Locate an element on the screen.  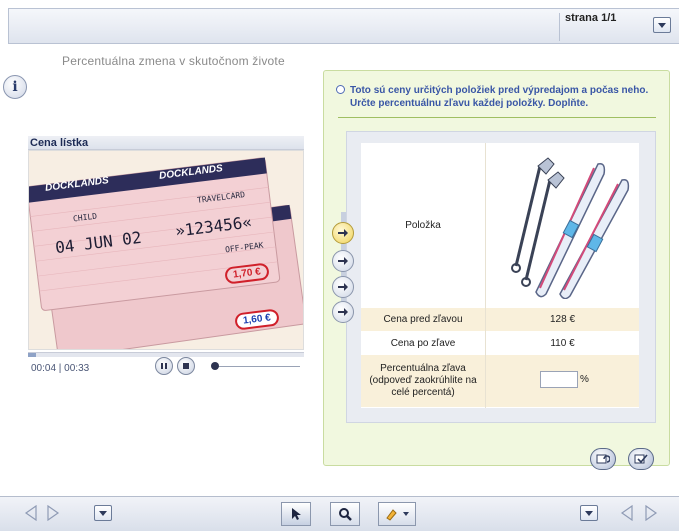
item-2-arrow-button is located at coordinates (343, 261).